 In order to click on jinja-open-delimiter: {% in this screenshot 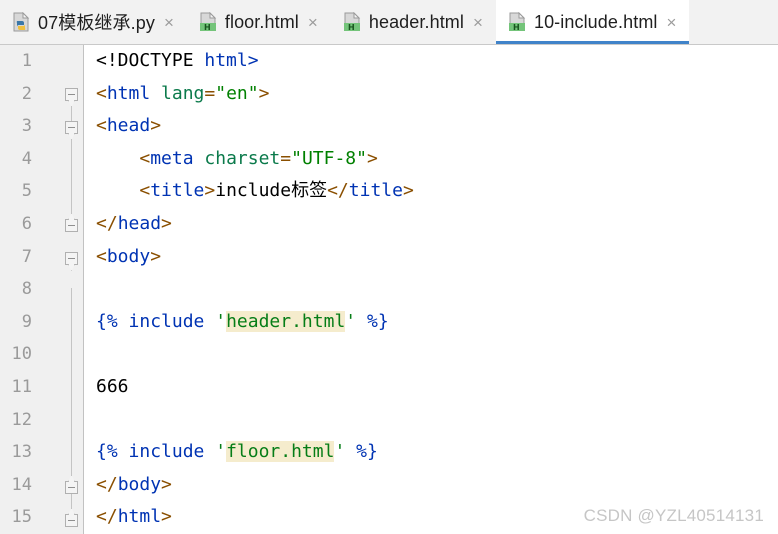, I will do `click(107, 321)`.